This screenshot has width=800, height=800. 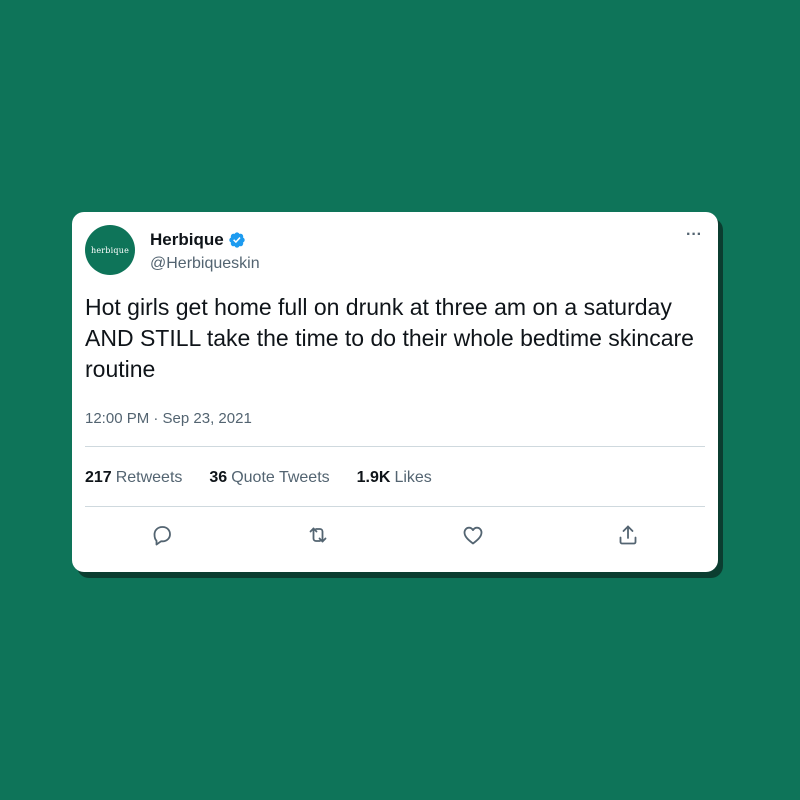 What do you see at coordinates (473, 535) in the screenshot?
I see `like-icon` at bounding box center [473, 535].